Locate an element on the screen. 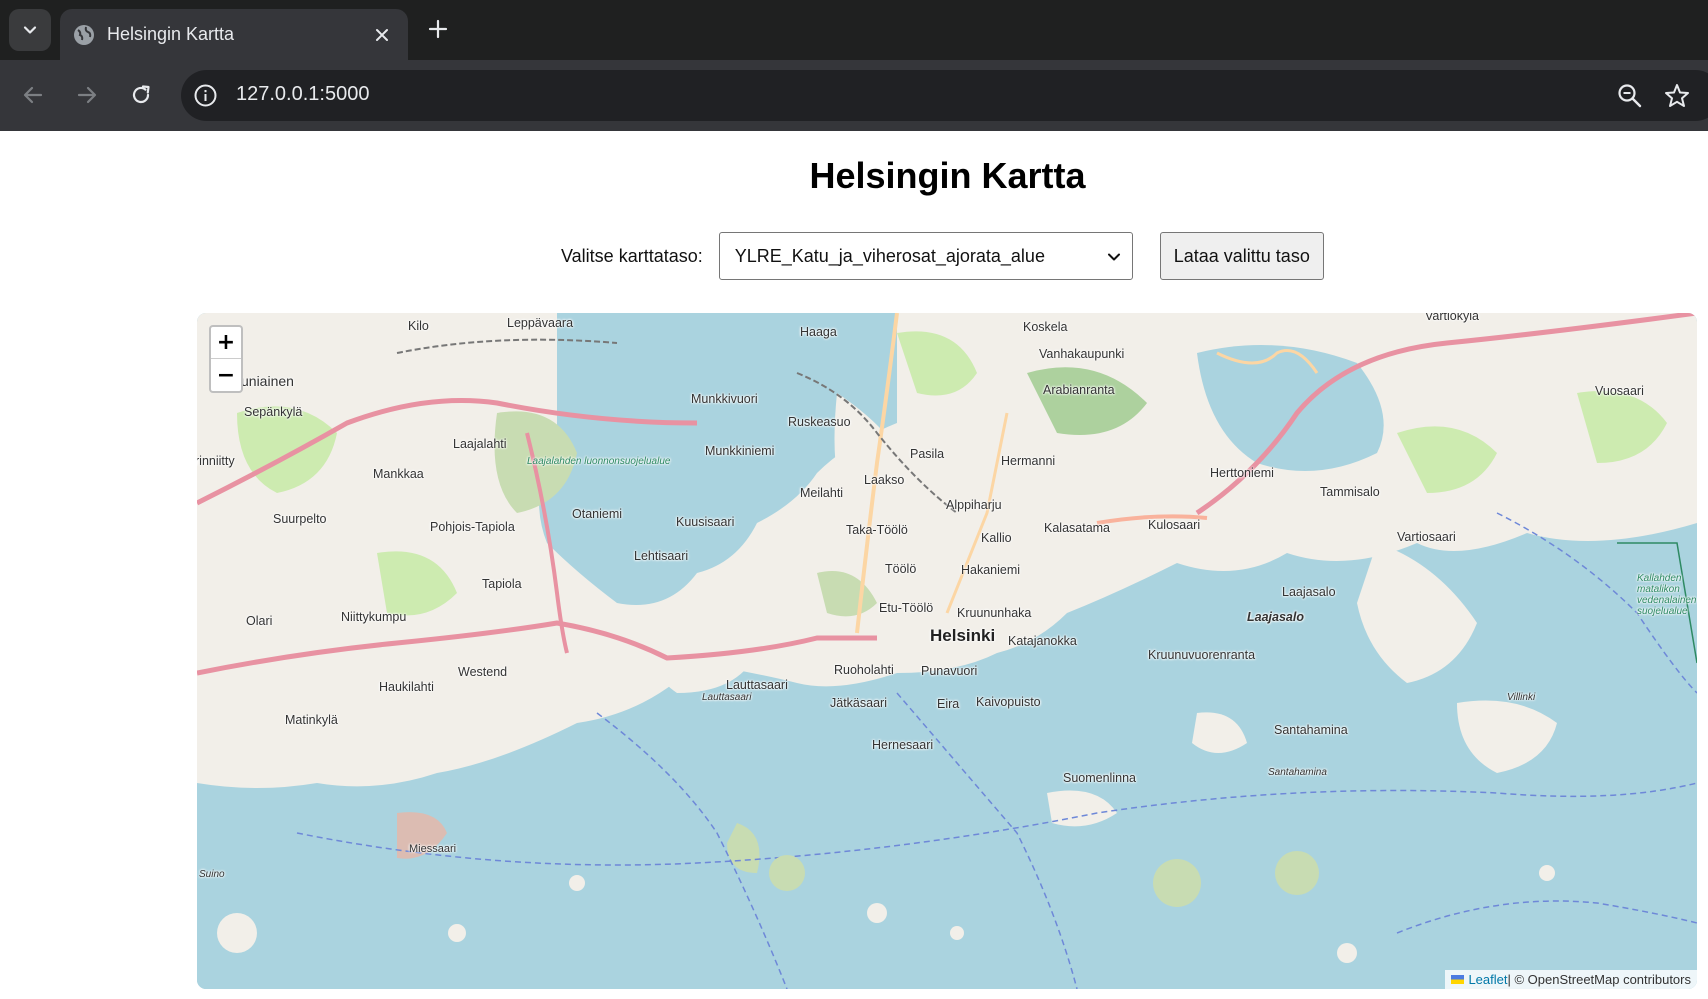 This screenshot has width=1708, height=999. place-label: Munkkiniemi is located at coordinates (740, 451).